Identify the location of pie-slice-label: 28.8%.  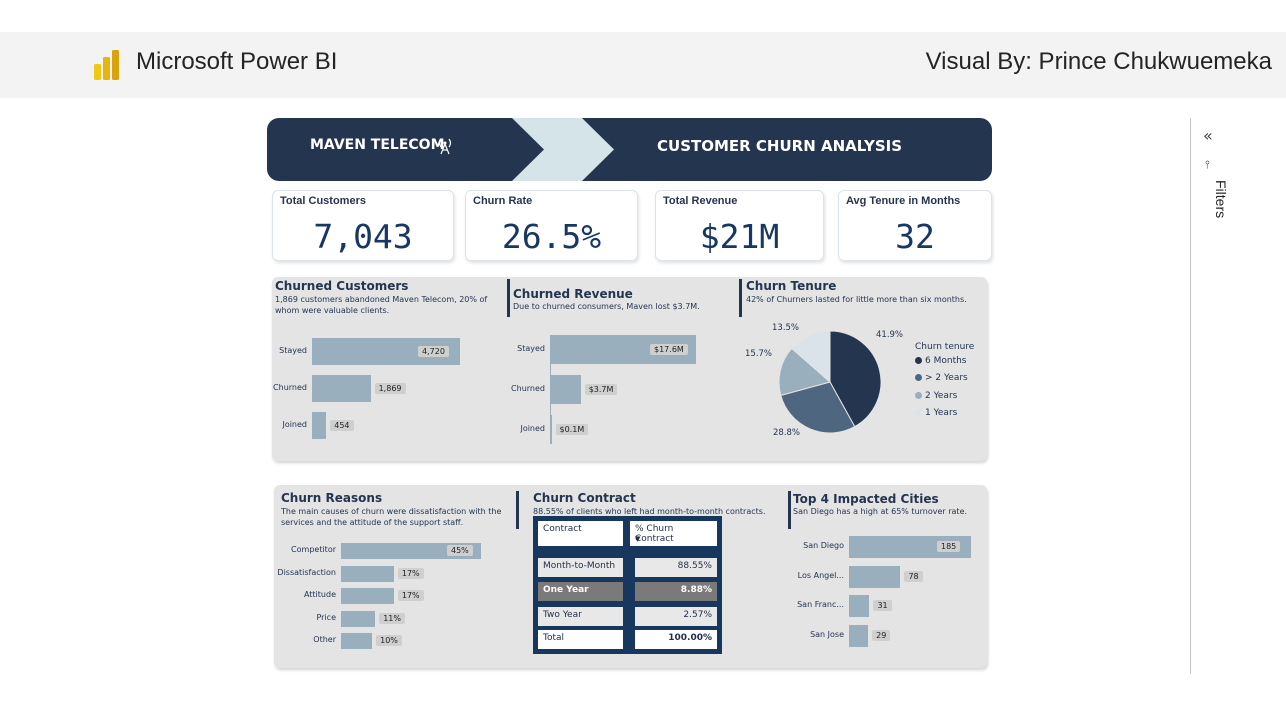
(787, 433).